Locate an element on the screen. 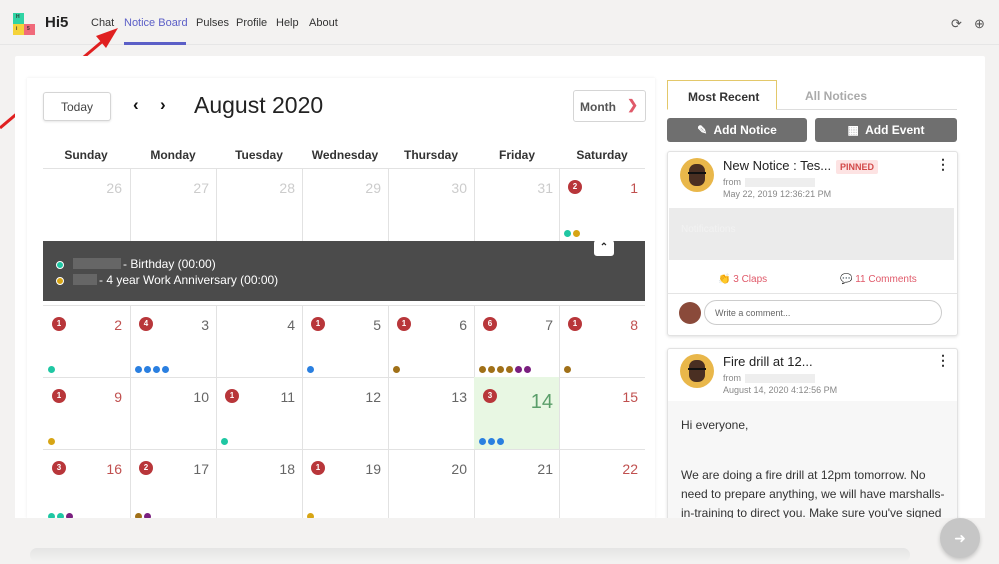 Image resolution: width=999 pixels, height=564 pixels. tab-divider is located at coordinates (867, 109).